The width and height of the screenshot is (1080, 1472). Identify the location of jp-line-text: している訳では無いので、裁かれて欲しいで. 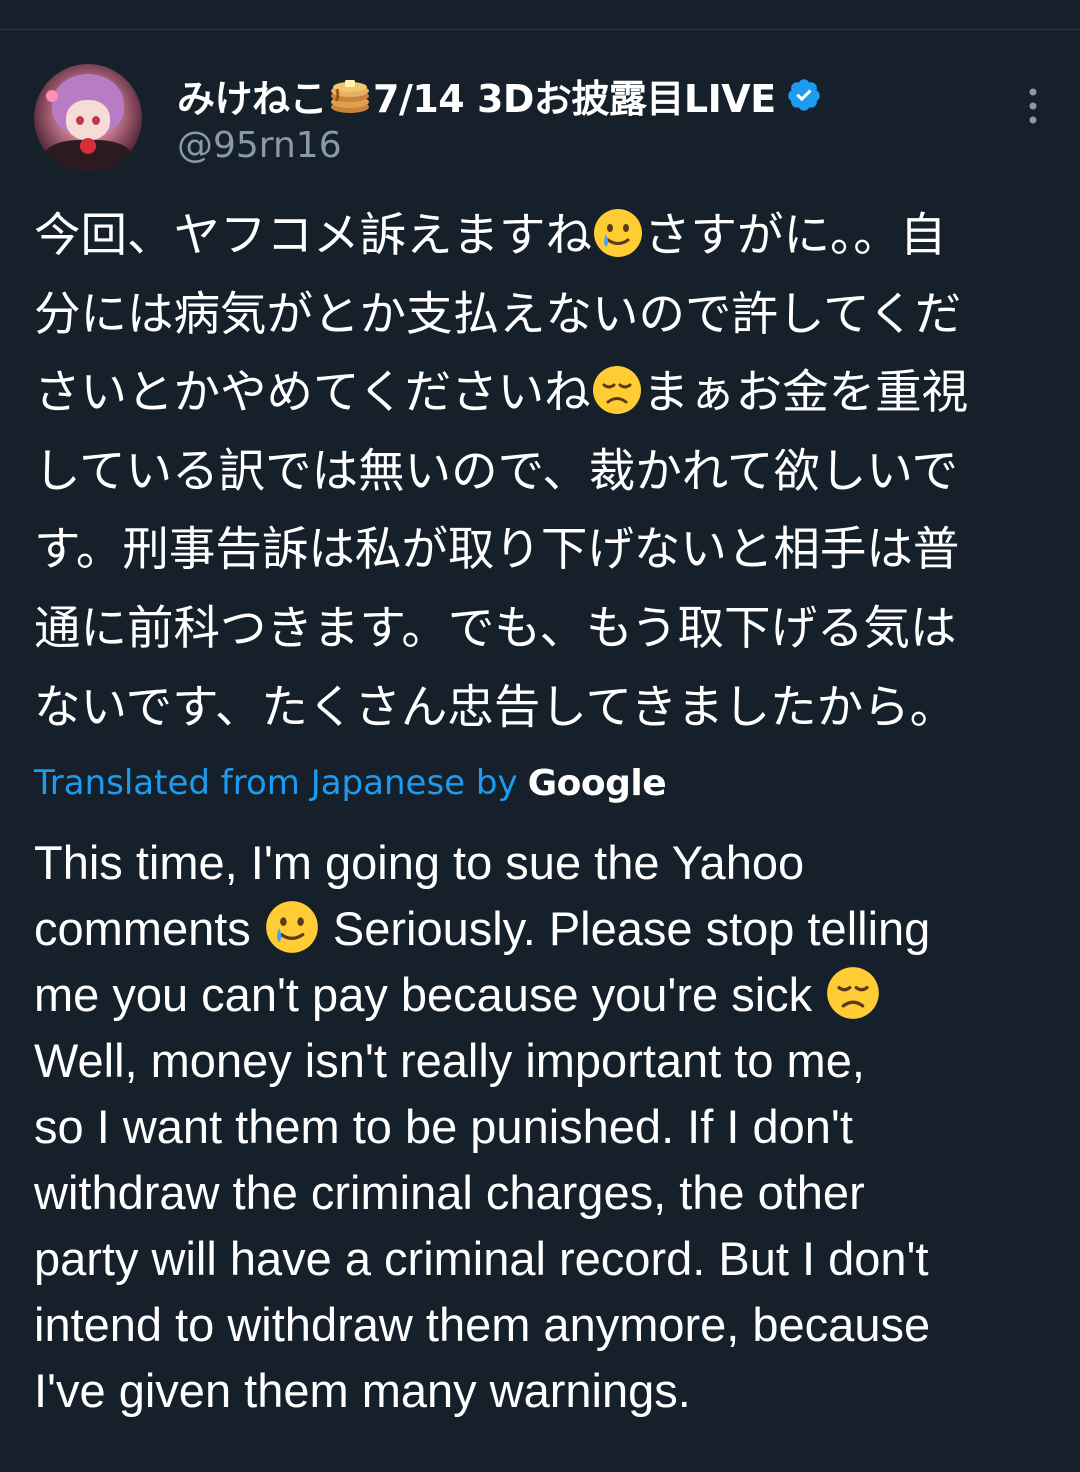
(496, 470).